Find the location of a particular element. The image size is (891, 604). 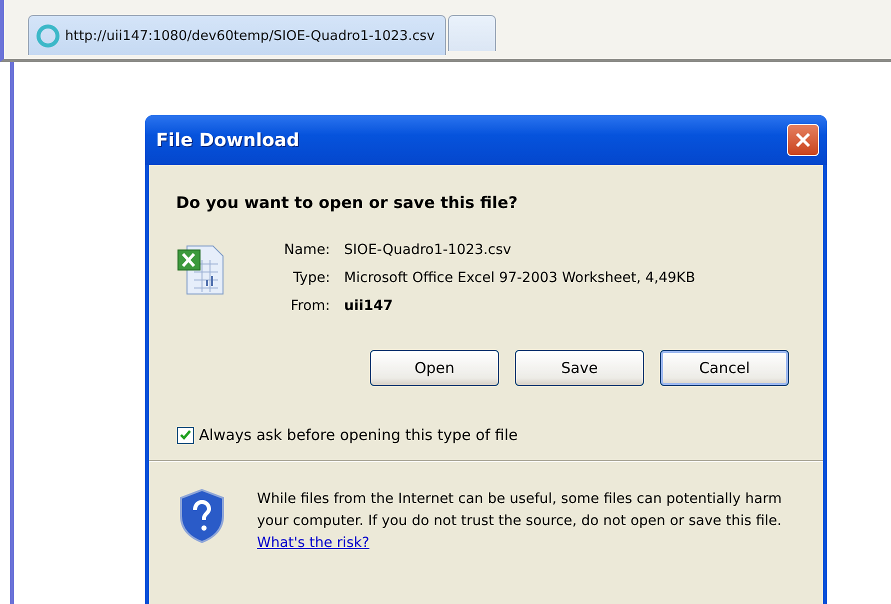

dialog-button: Open is located at coordinates (434, 368).